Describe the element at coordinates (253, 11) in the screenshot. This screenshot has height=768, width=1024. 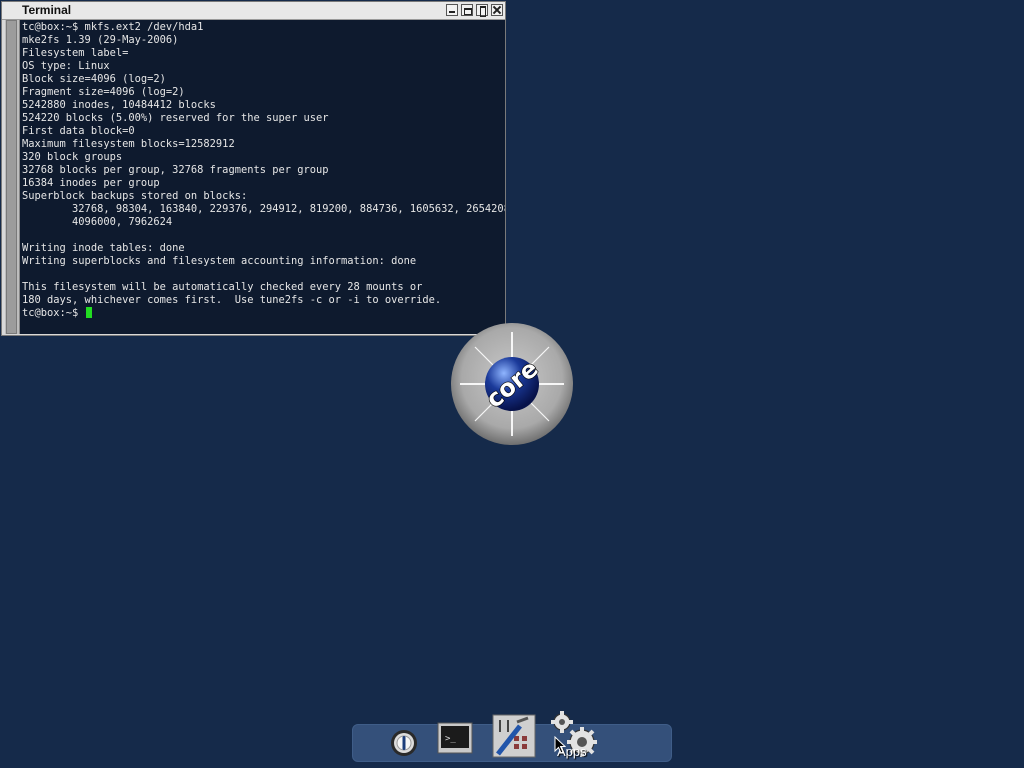
I see `window-titlebar: Terminal` at that location.